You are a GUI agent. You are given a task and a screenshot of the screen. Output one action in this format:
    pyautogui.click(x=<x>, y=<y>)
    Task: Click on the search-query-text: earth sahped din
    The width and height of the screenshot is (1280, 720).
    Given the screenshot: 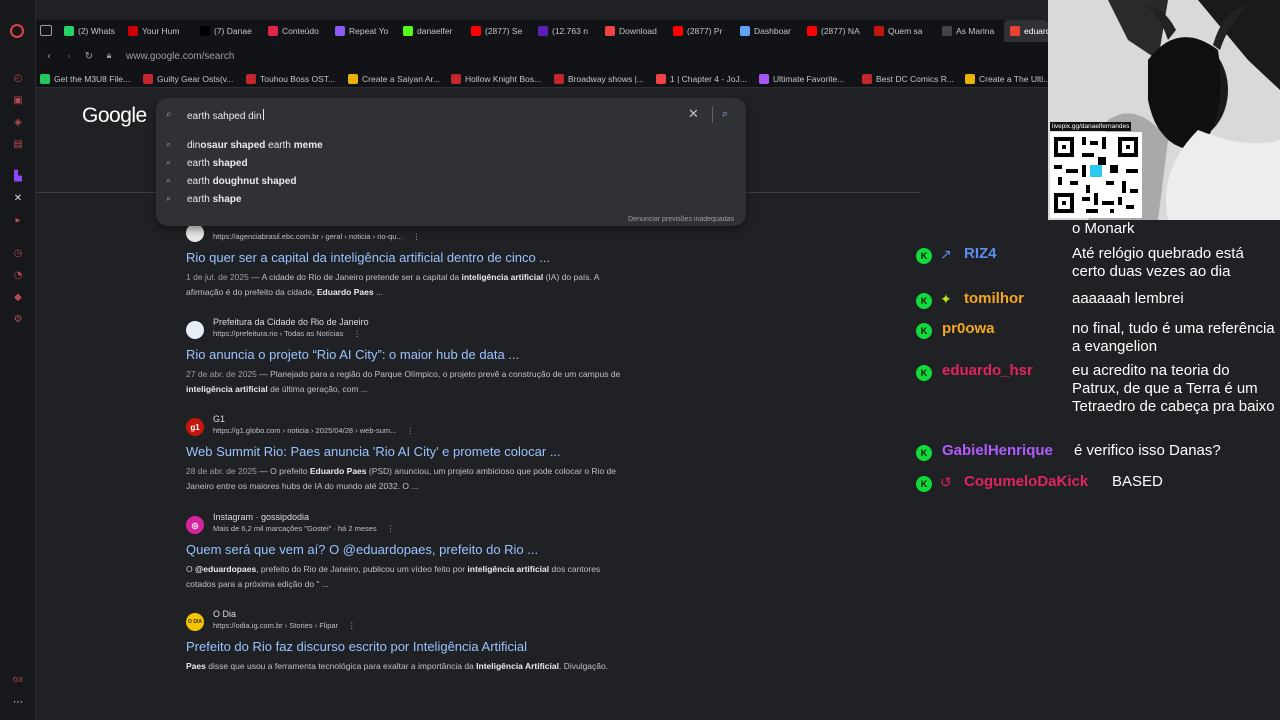 What is the action you would take?
    pyautogui.click(x=224, y=116)
    